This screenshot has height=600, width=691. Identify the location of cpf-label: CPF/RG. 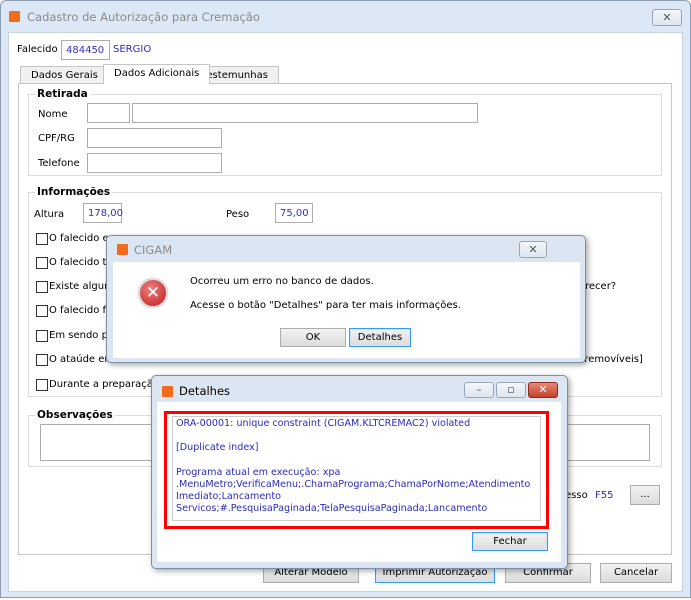
(56, 138).